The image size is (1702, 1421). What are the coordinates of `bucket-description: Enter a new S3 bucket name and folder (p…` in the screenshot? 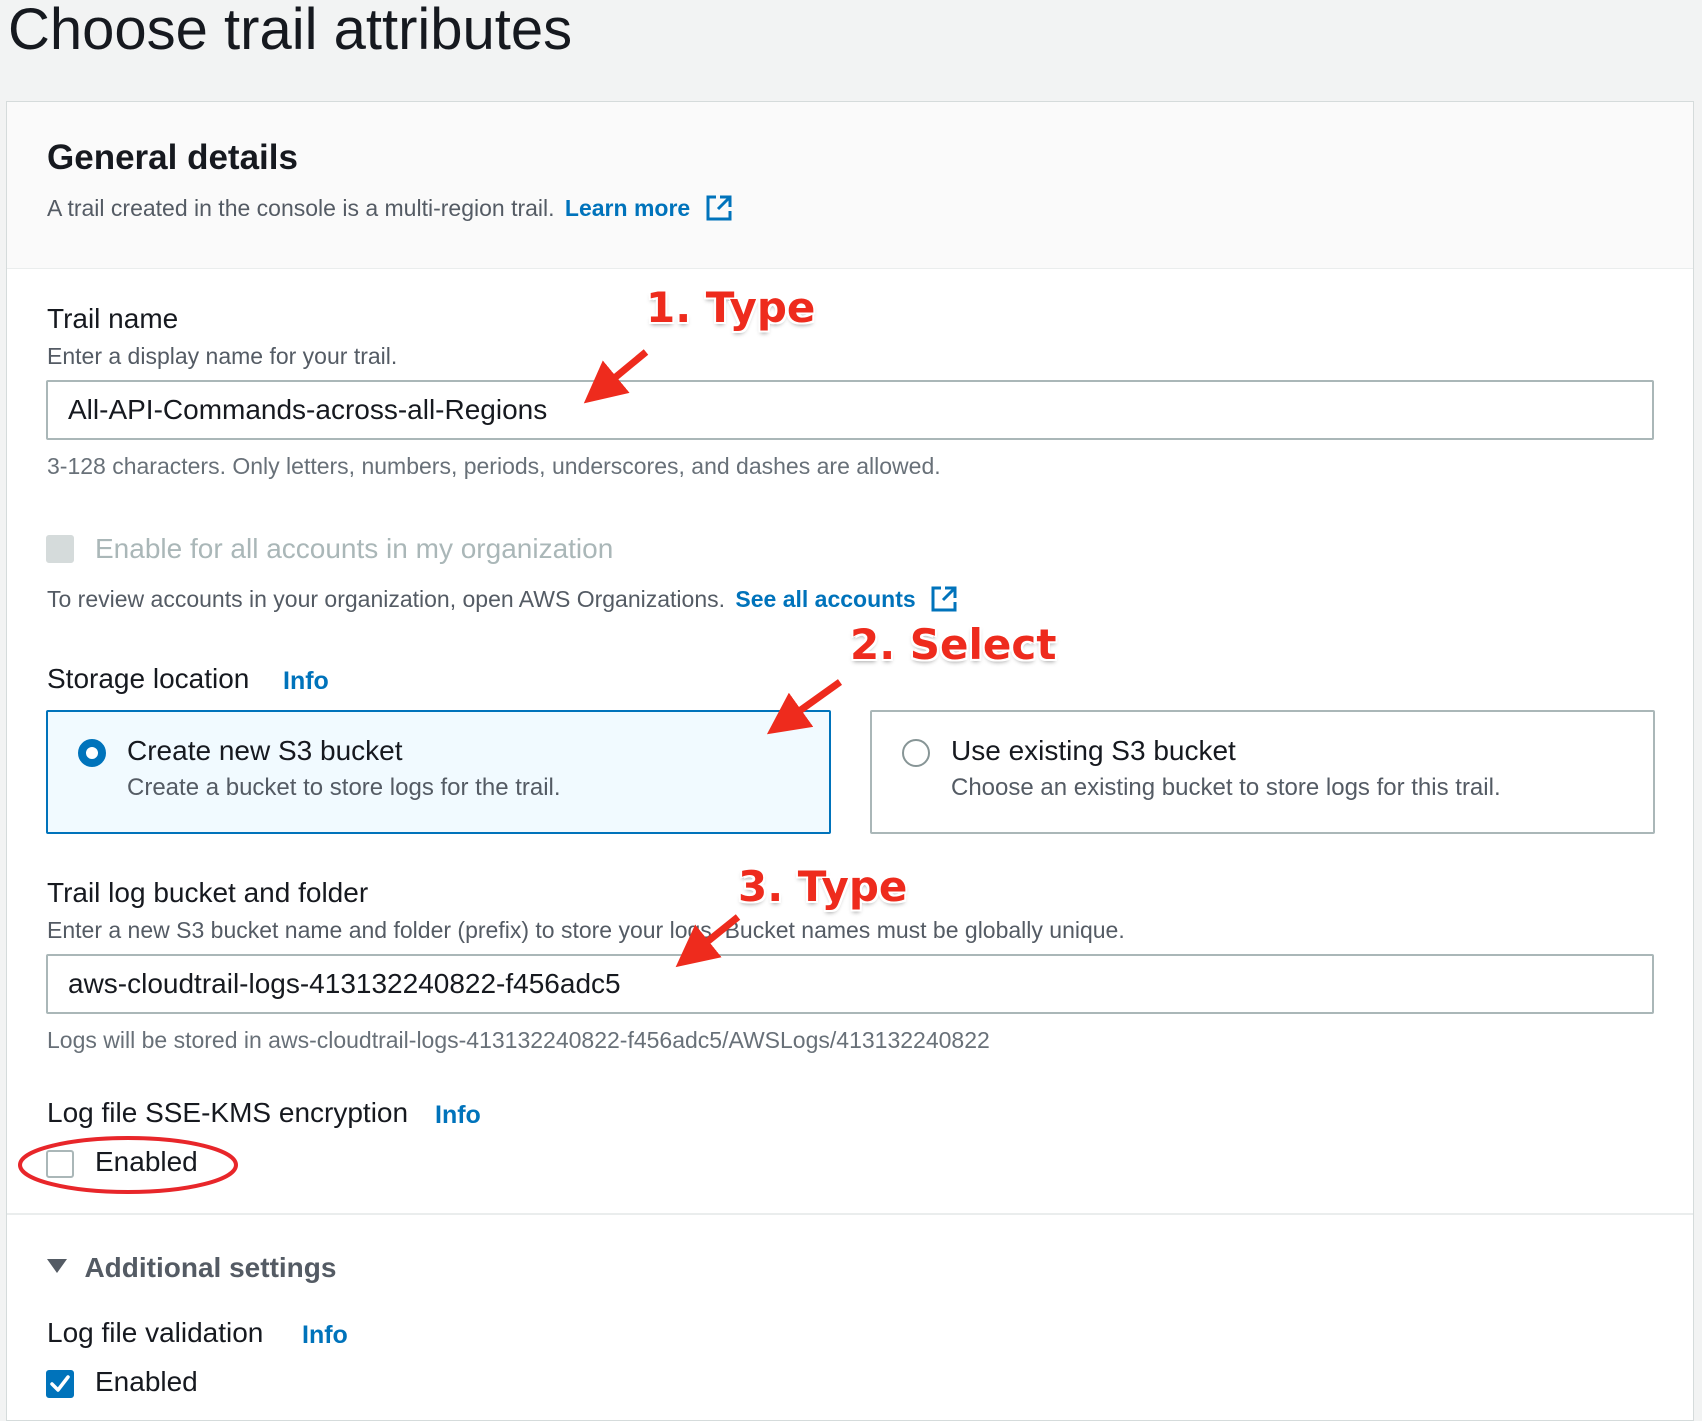 It's located at (586, 930).